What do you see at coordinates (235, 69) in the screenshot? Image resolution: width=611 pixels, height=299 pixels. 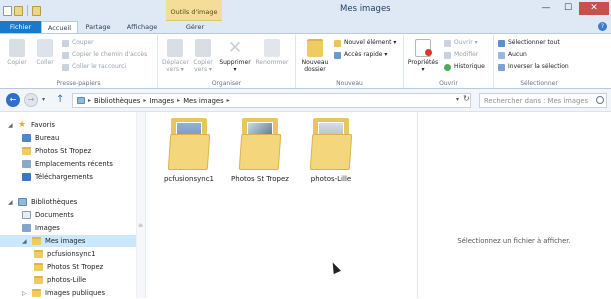 I see `supprimer-label-2: ▾` at bounding box center [235, 69].